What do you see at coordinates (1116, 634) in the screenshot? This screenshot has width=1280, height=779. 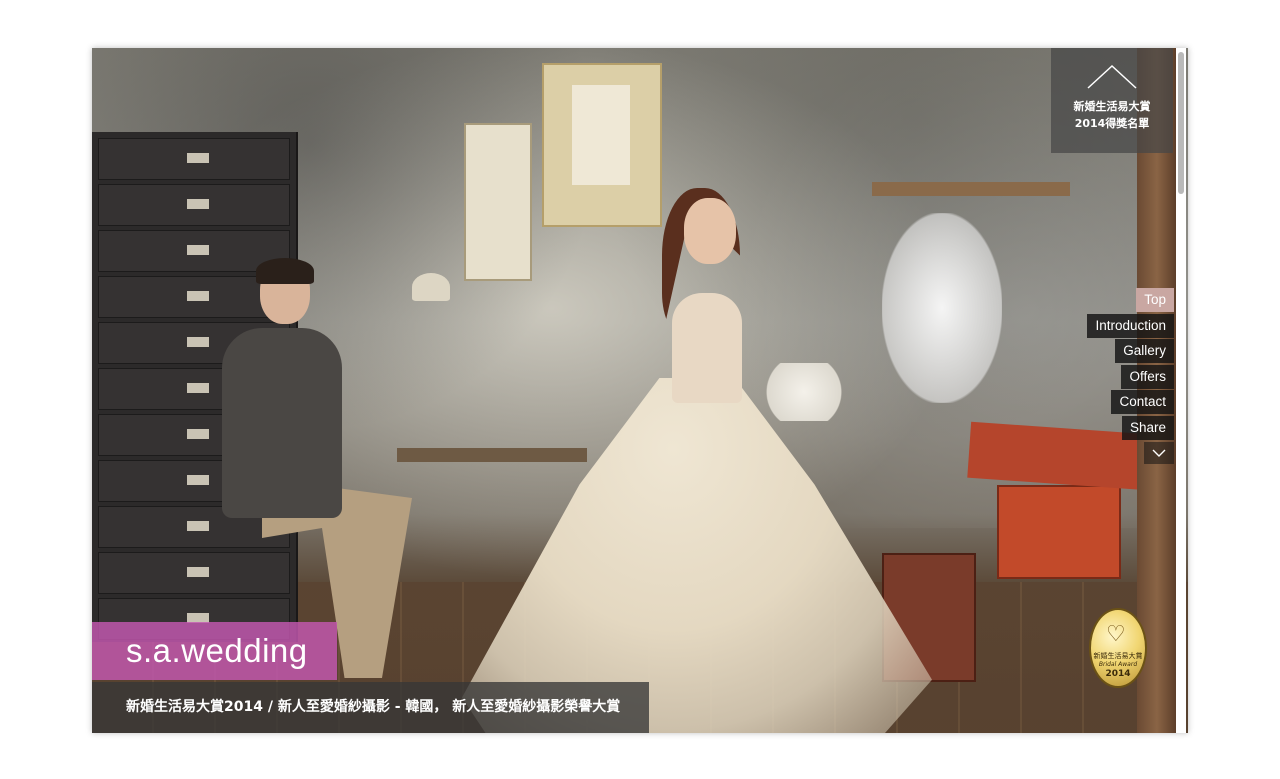 I see `heart-logo-icon: ♡` at bounding box center [1116, 634].